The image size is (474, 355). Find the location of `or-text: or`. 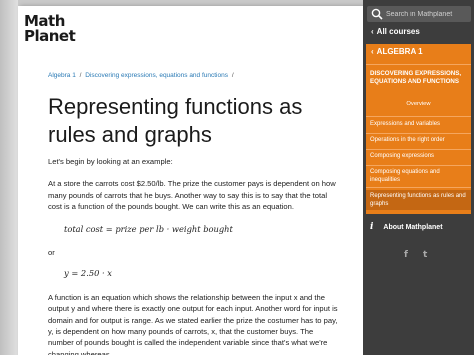

or-text: or is located at coordinates (51, 253).